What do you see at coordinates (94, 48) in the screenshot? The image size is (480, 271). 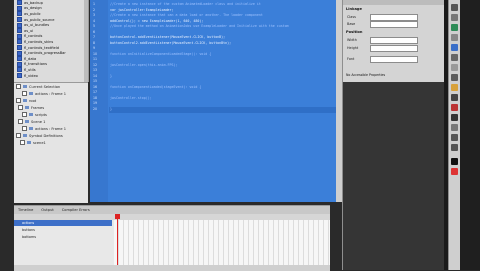 I see `line-number: 9` at bounding box center [94, 48].